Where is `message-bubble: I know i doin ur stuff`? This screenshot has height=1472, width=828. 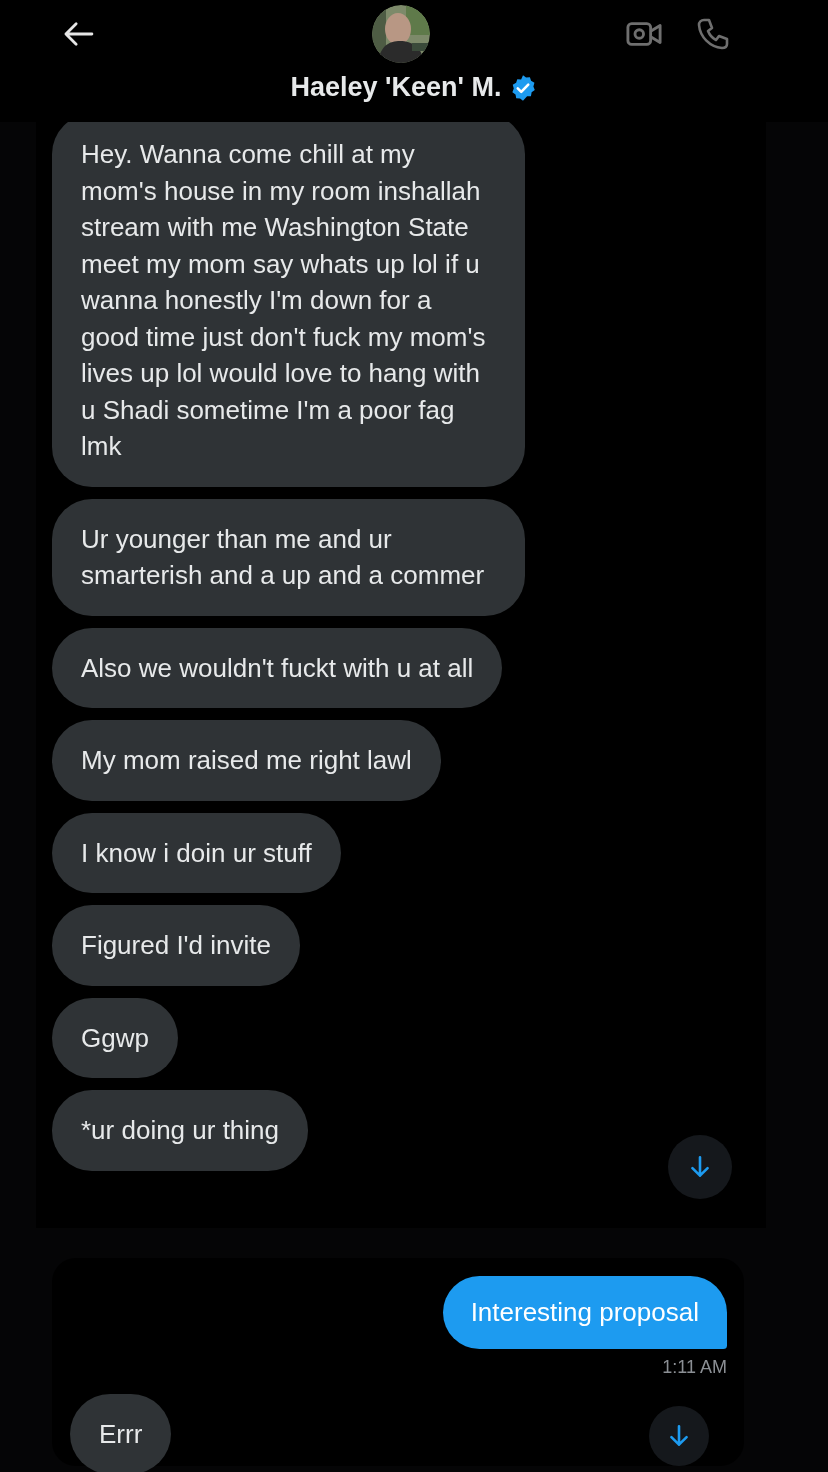 message-bubble: I know i doin ur stuff is located at coordinates (196, 852).